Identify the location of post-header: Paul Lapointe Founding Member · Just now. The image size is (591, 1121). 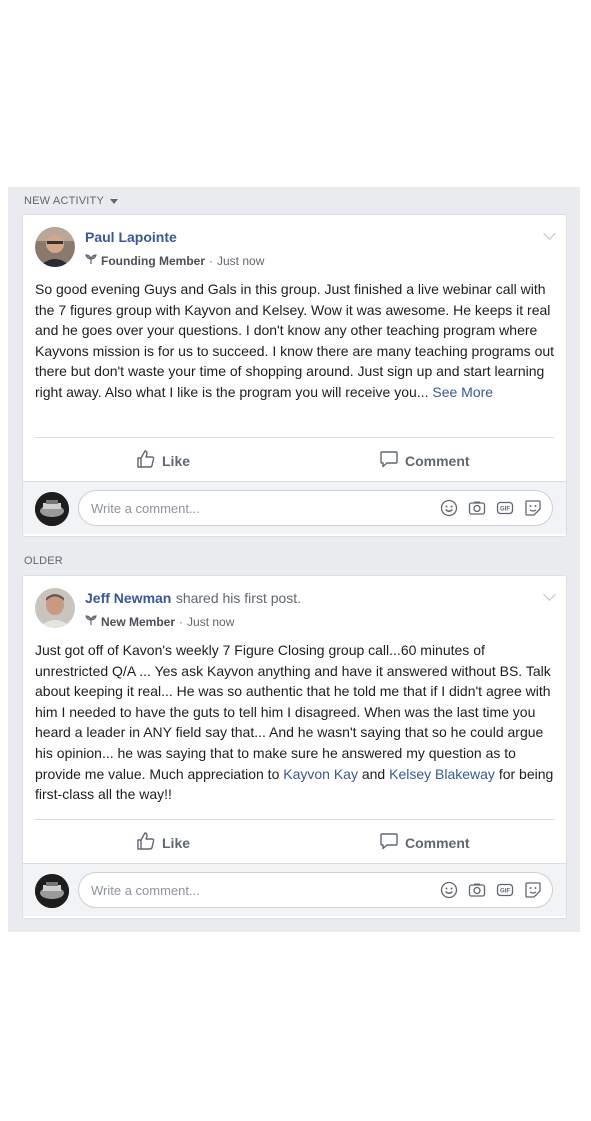
(149, 247).